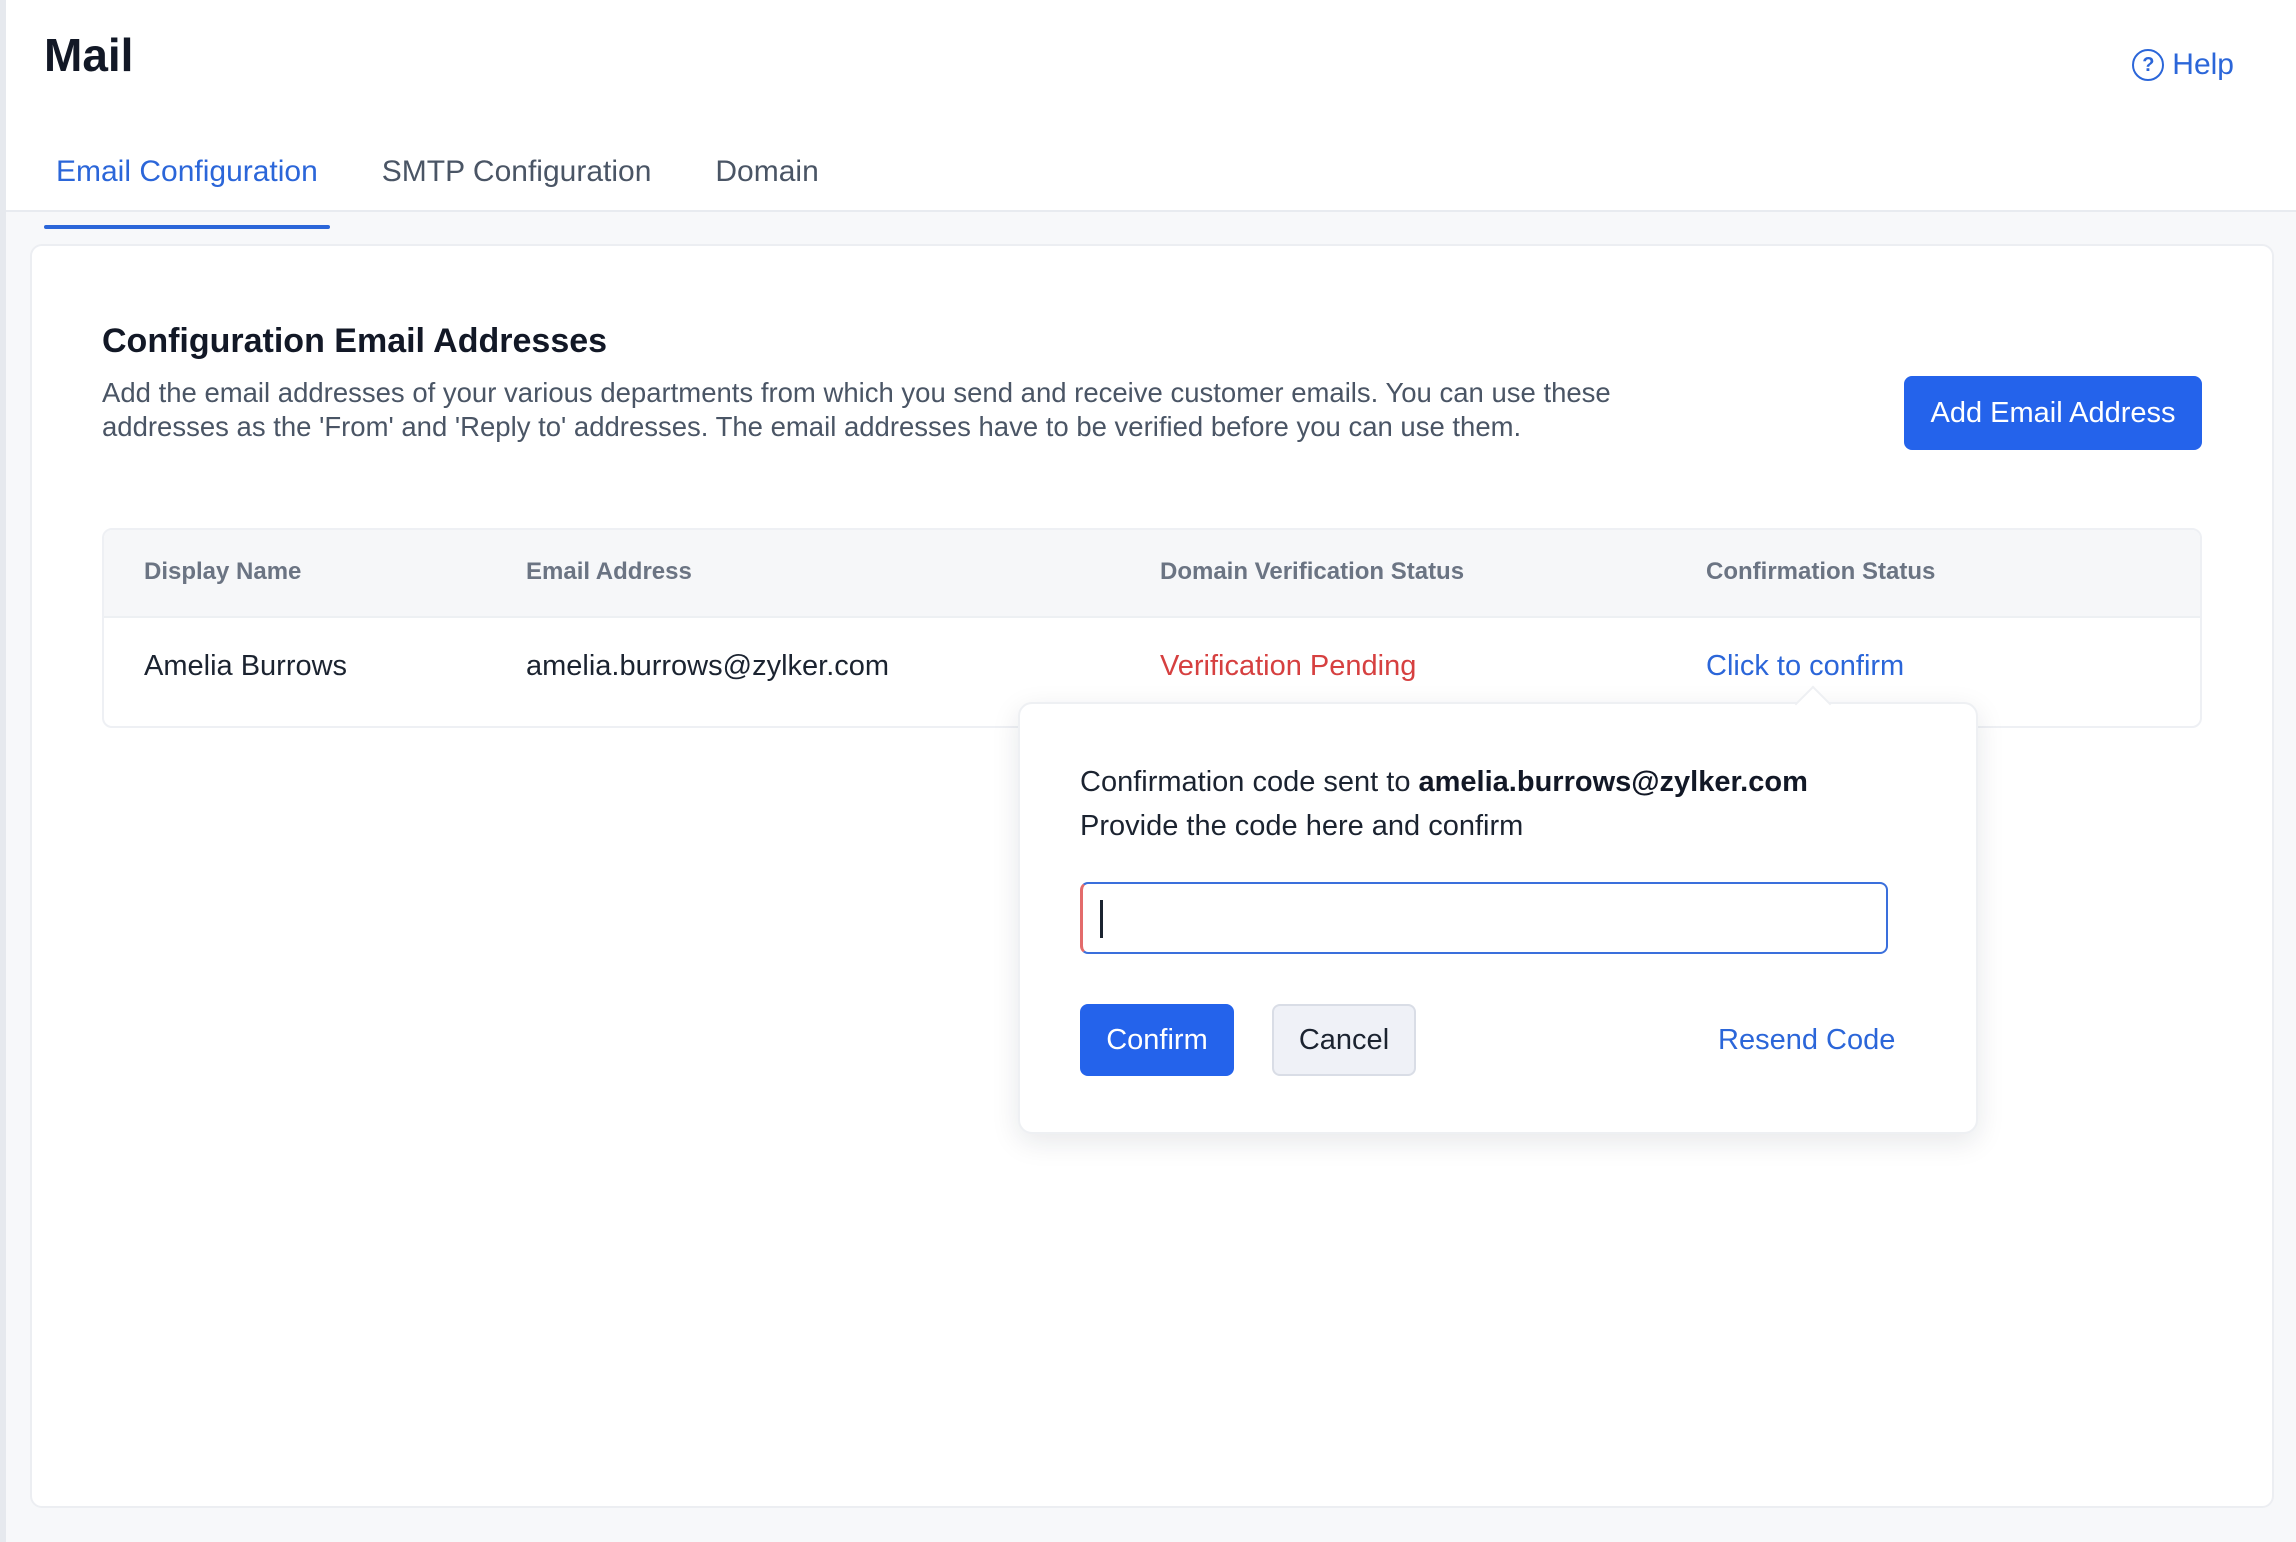 Image resolution: width=2296 pixels, height=1542 pixels. Describe the element at coordinates (1344, 1040) in the screenshot. I see `cancel-button: Cancel` at that location.